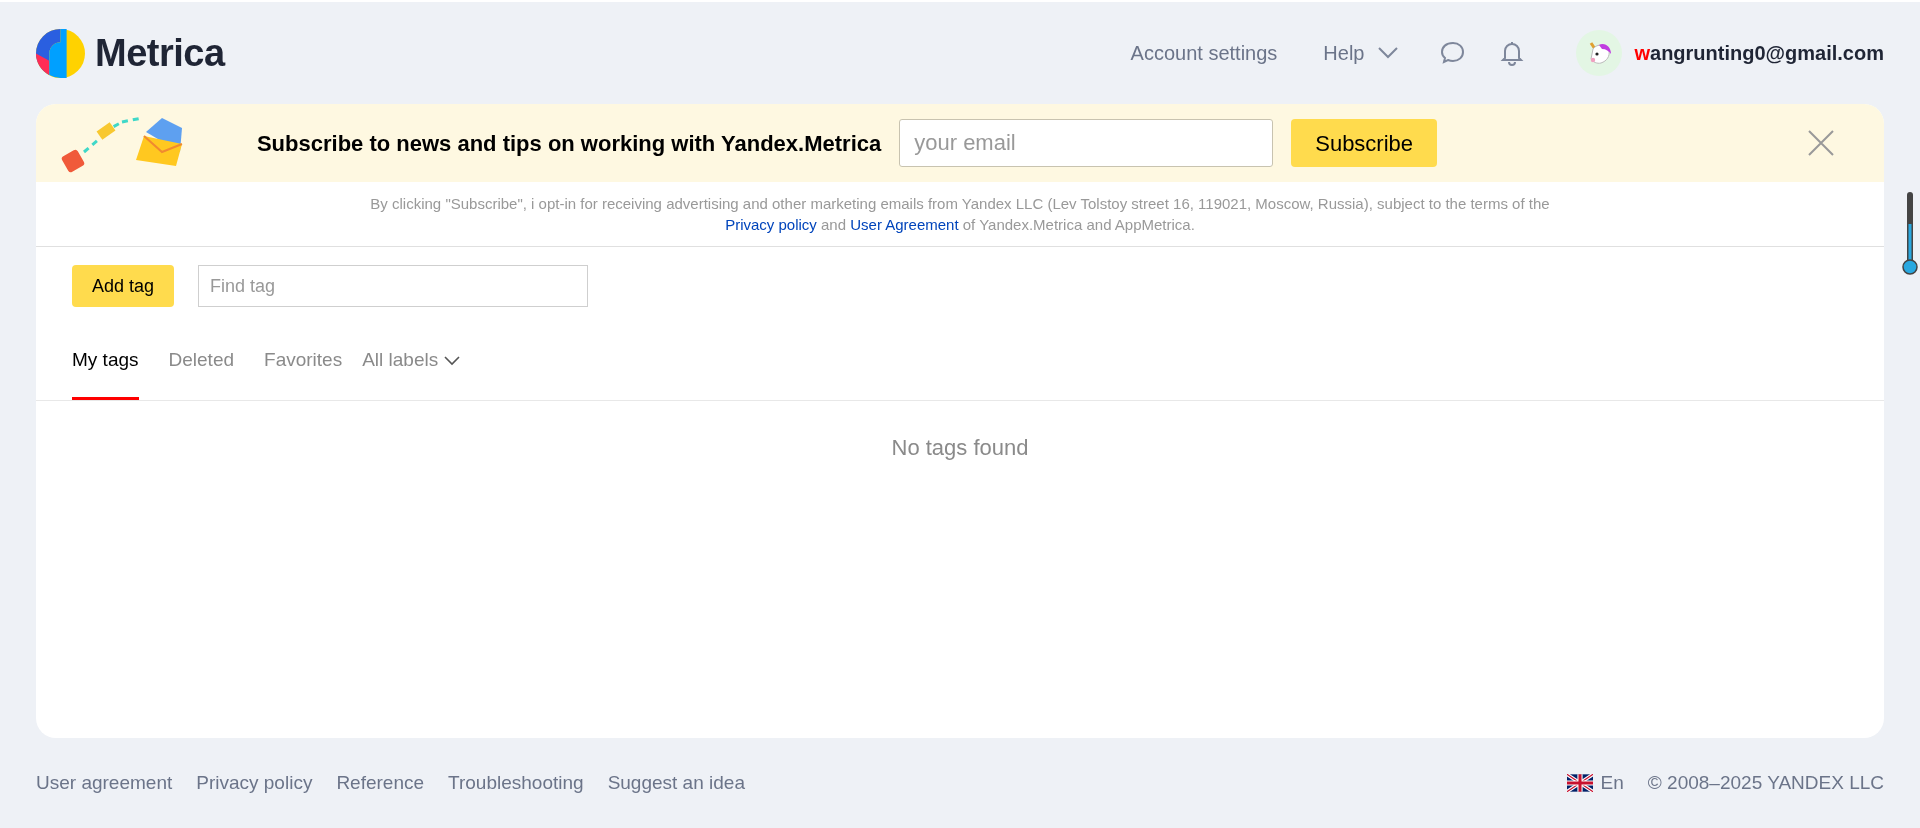 The width and height of the screenshot is (1920, 828). Describe the element at coordinates (676, 783) in the screenshot. I see `footer-link: Suggest an idea` at that location.